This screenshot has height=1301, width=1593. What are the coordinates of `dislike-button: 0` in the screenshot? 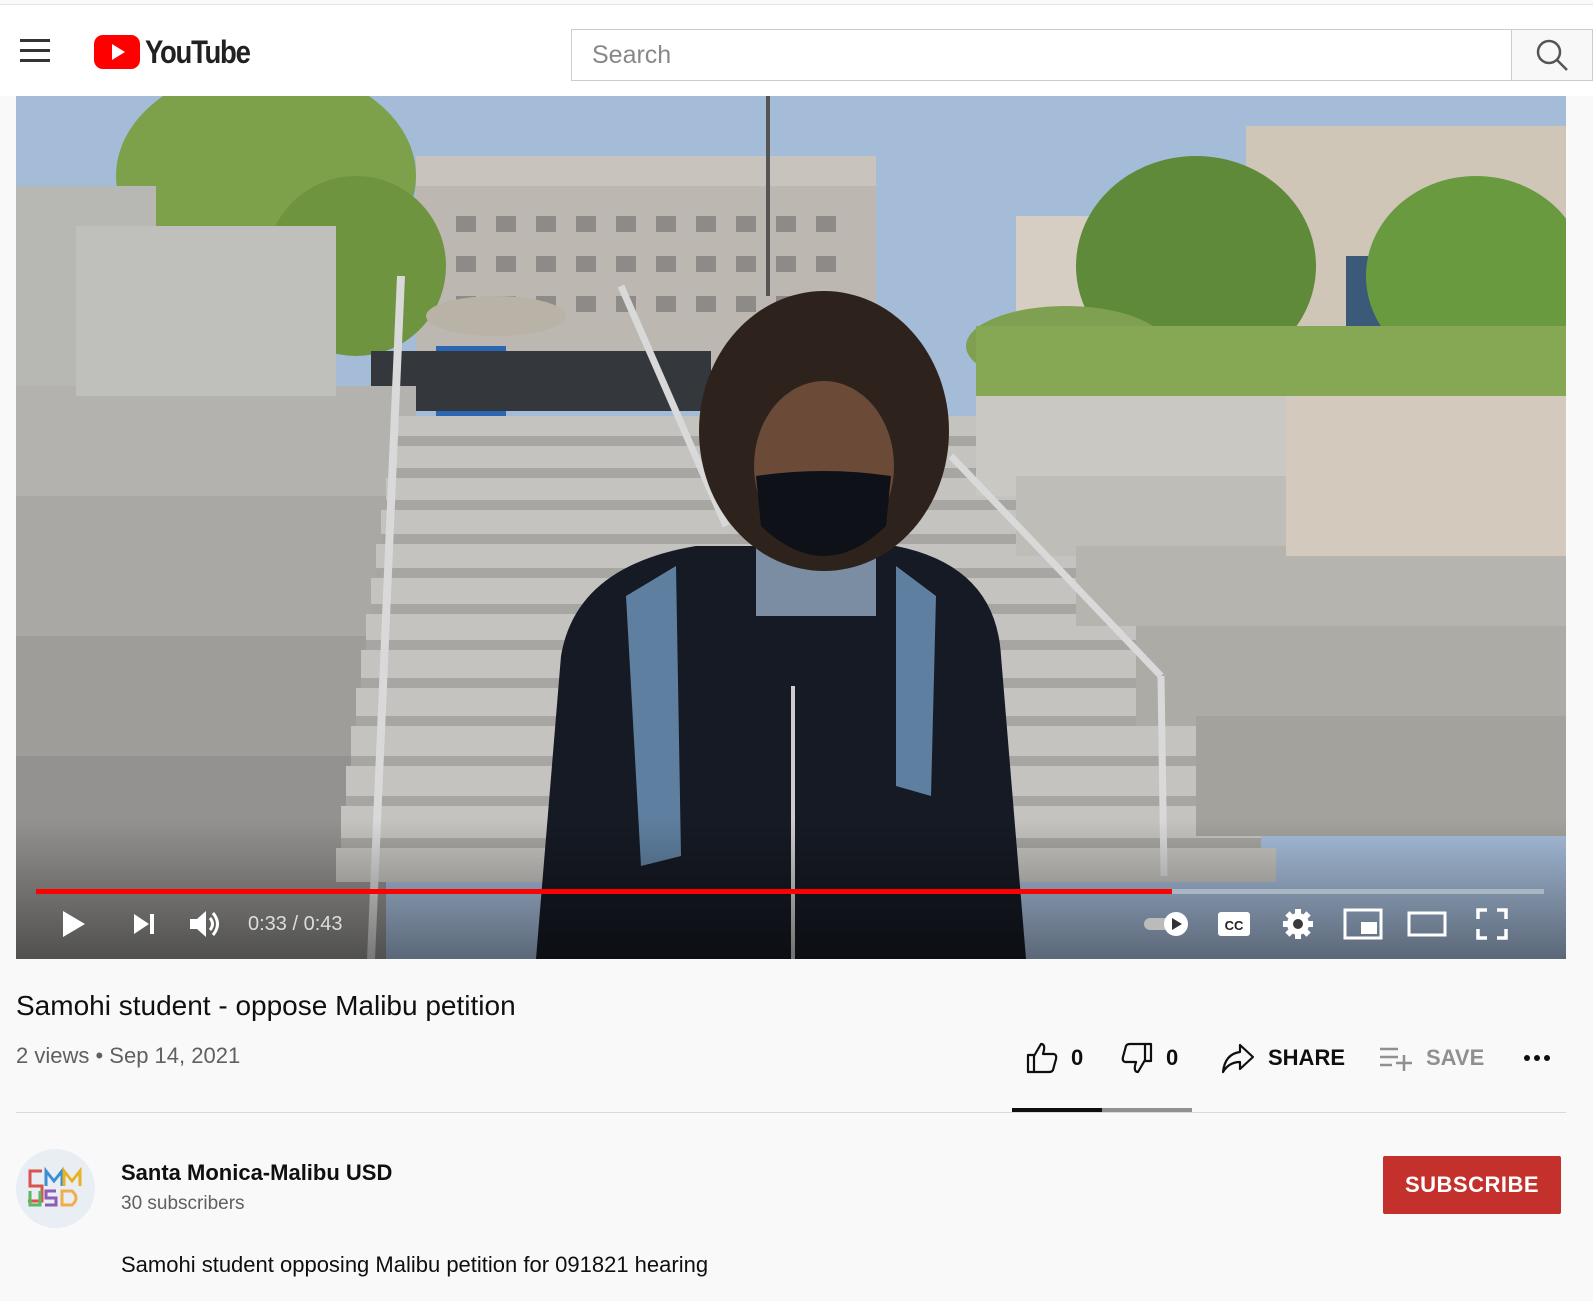 It's located at (1149, 1058).